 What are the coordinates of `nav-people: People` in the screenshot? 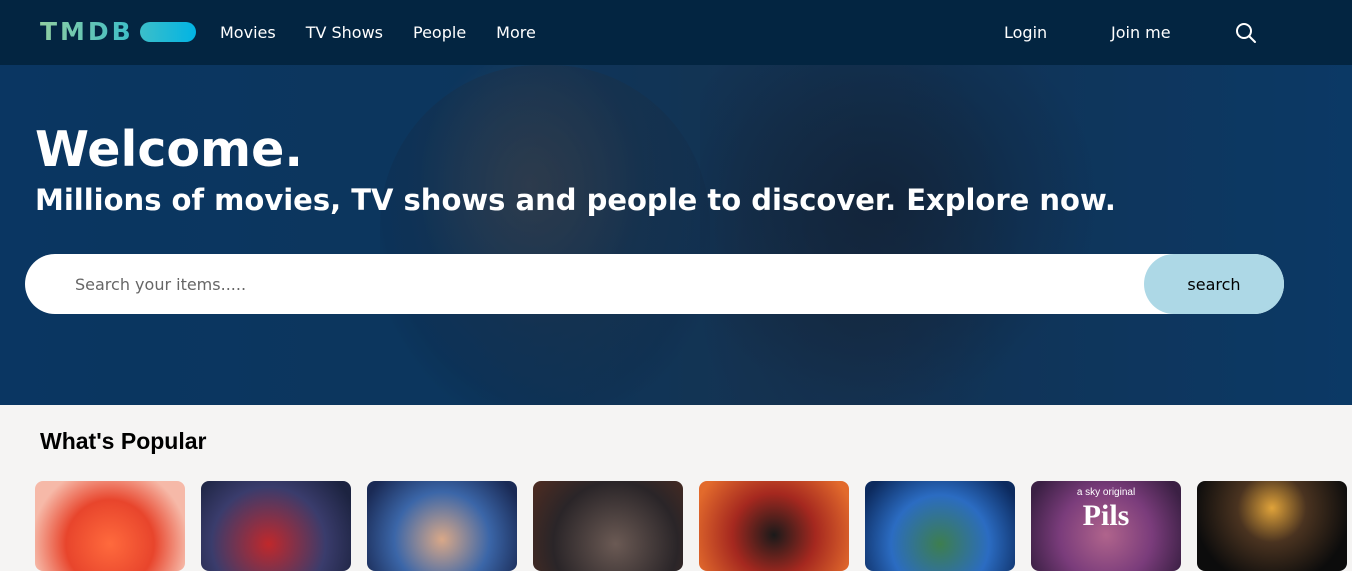 It's located at (439, 32).